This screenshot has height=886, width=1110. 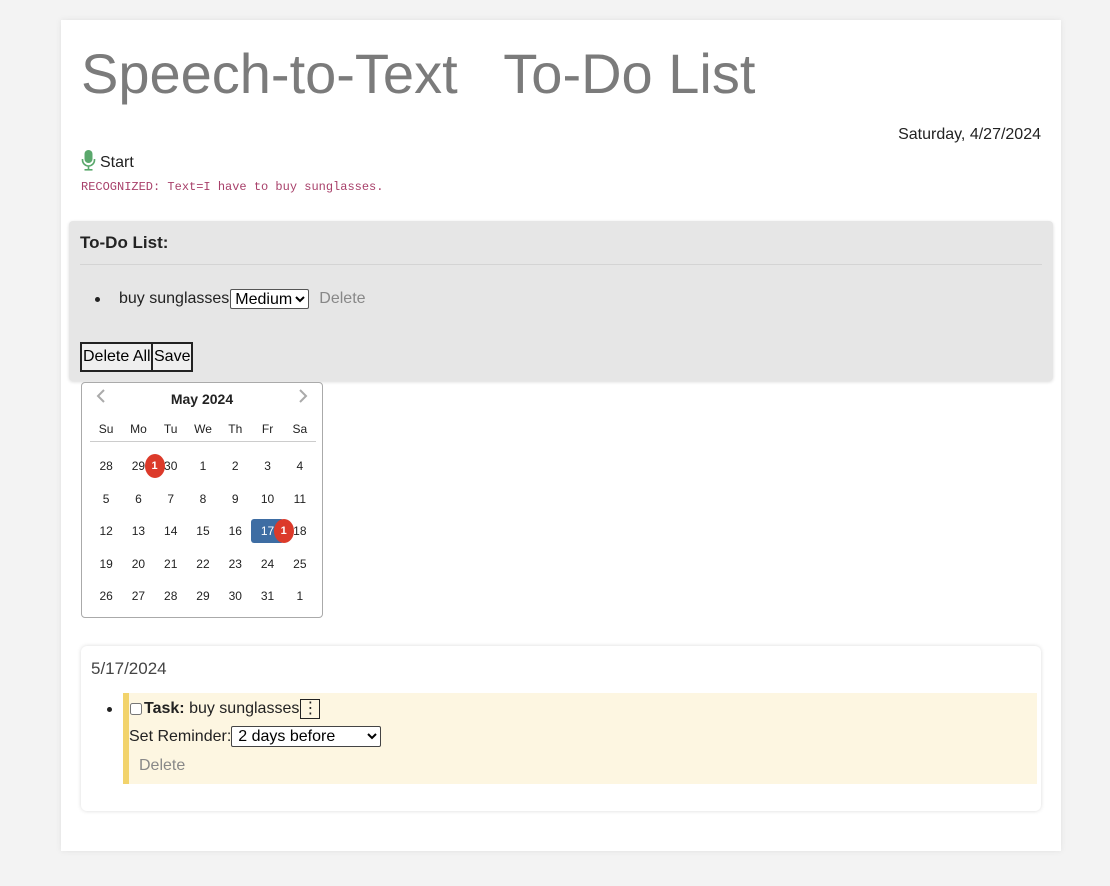 I want to click on priority-select: Medium, so click(x=270, y=299).